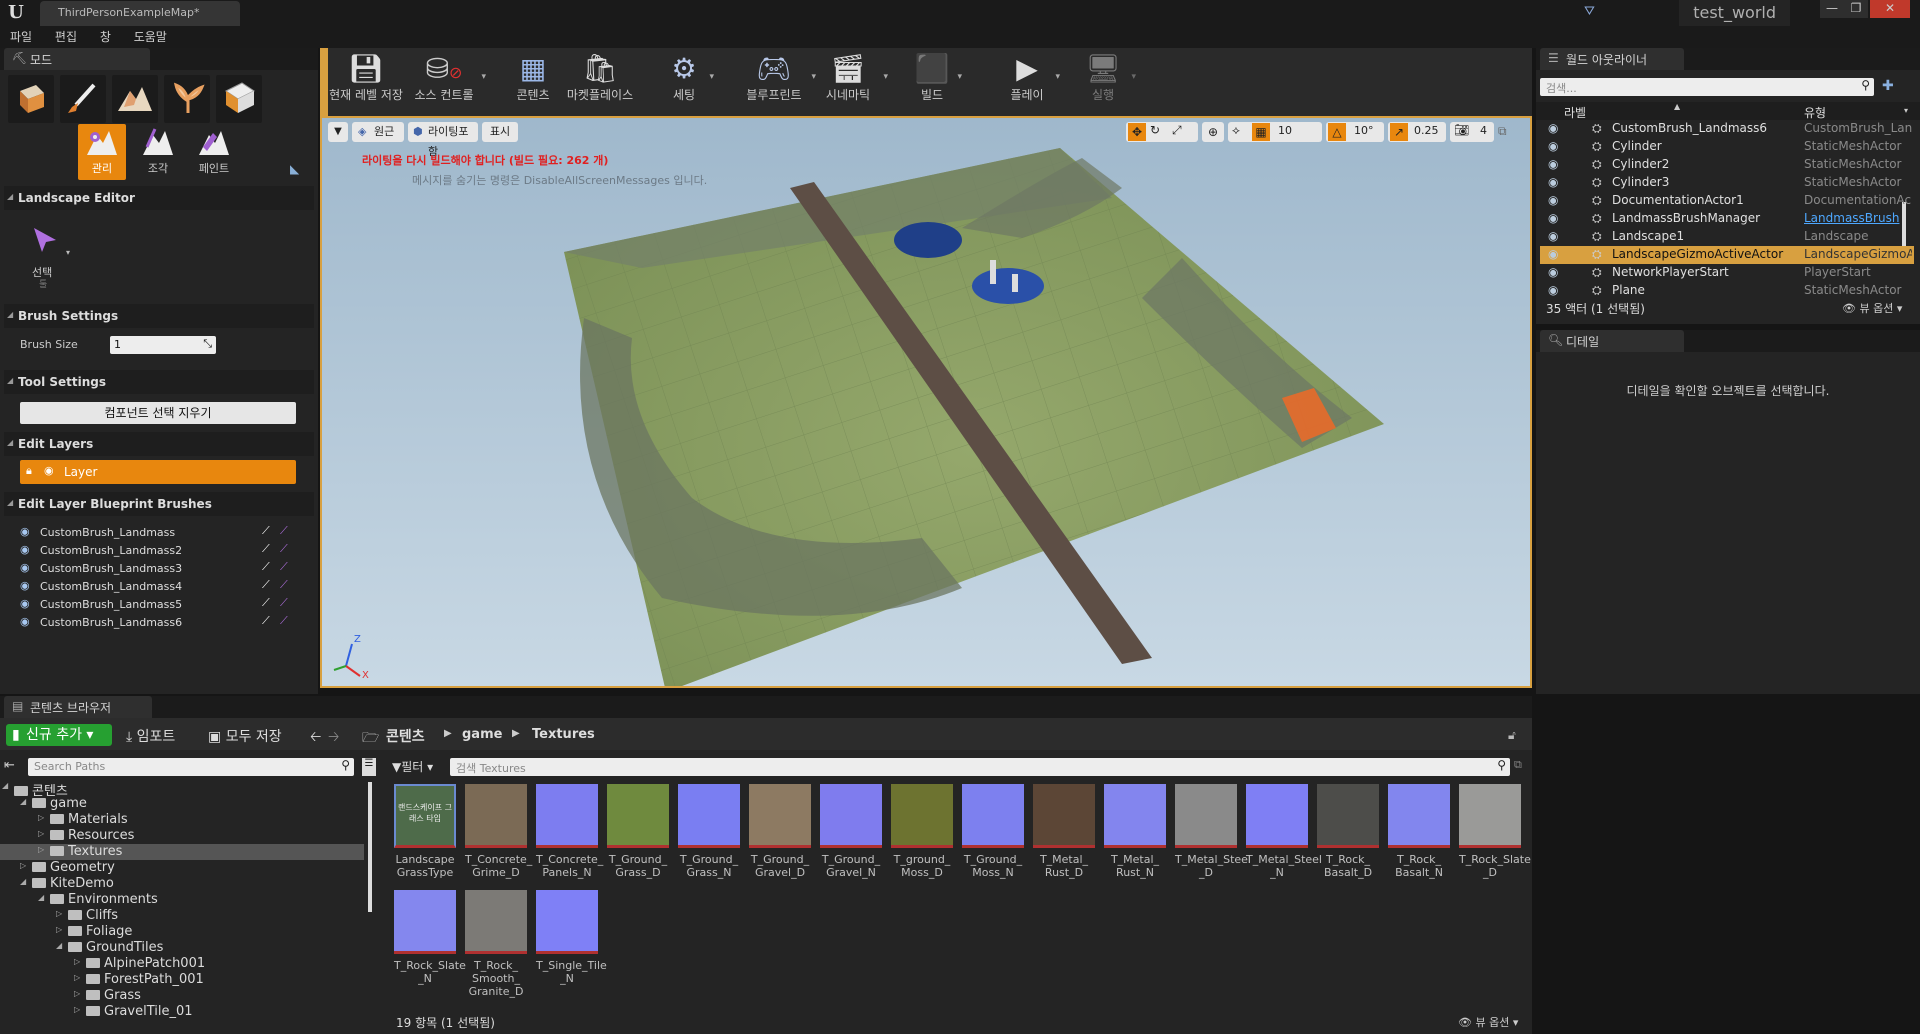  I want to click on asset-tile: T_Metal_ Rust_D, so click(1064, 831).